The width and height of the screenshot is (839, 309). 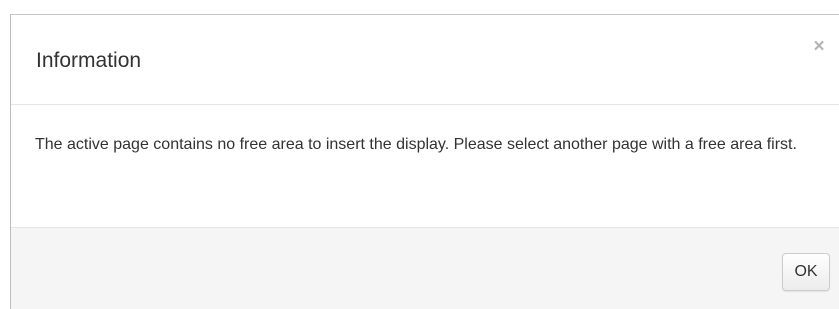 I want to click on ok-button: OK, so click(x=806, y=272).